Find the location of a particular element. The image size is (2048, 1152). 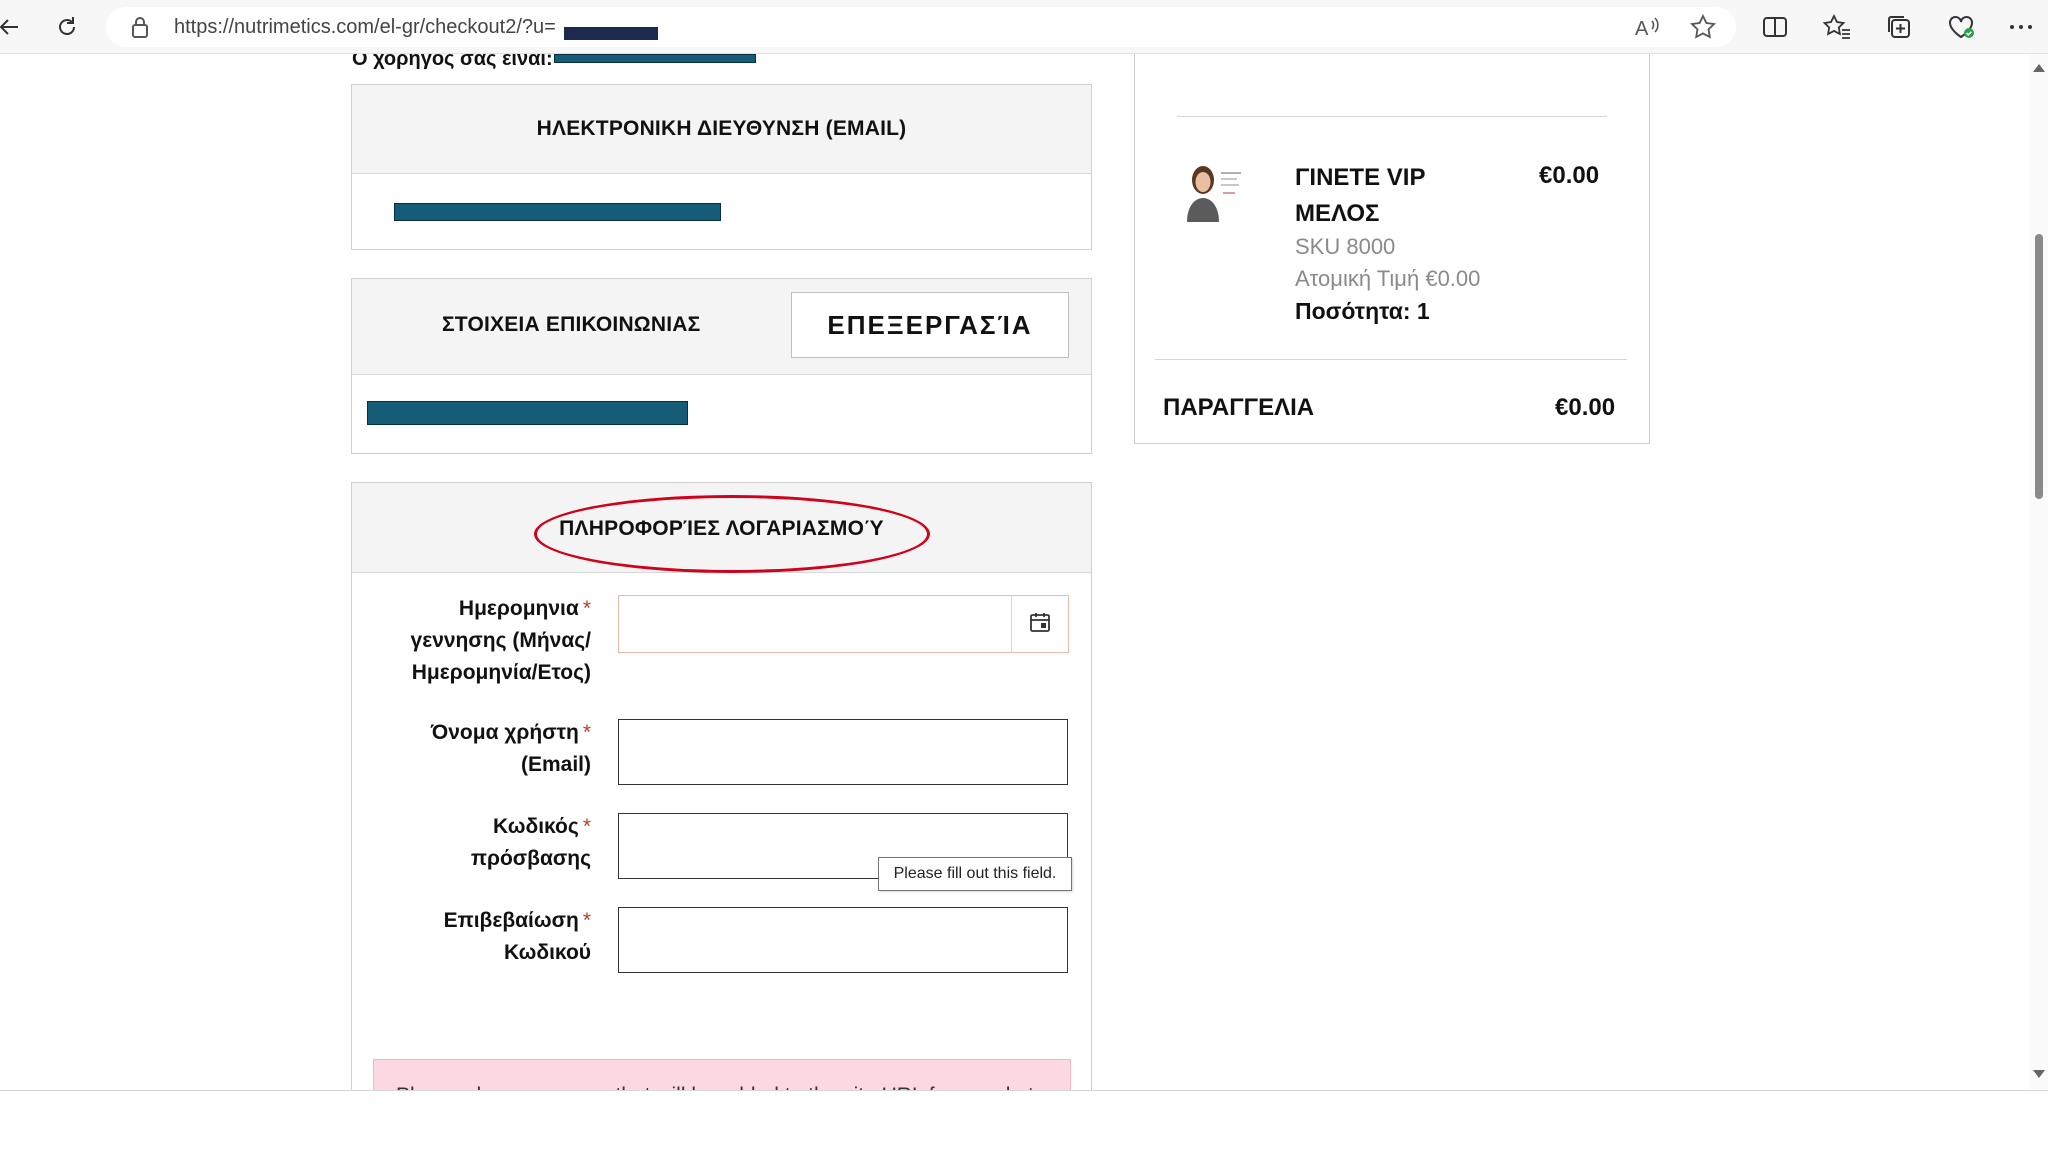

refresh-icon is located at coordinates (67, 27).